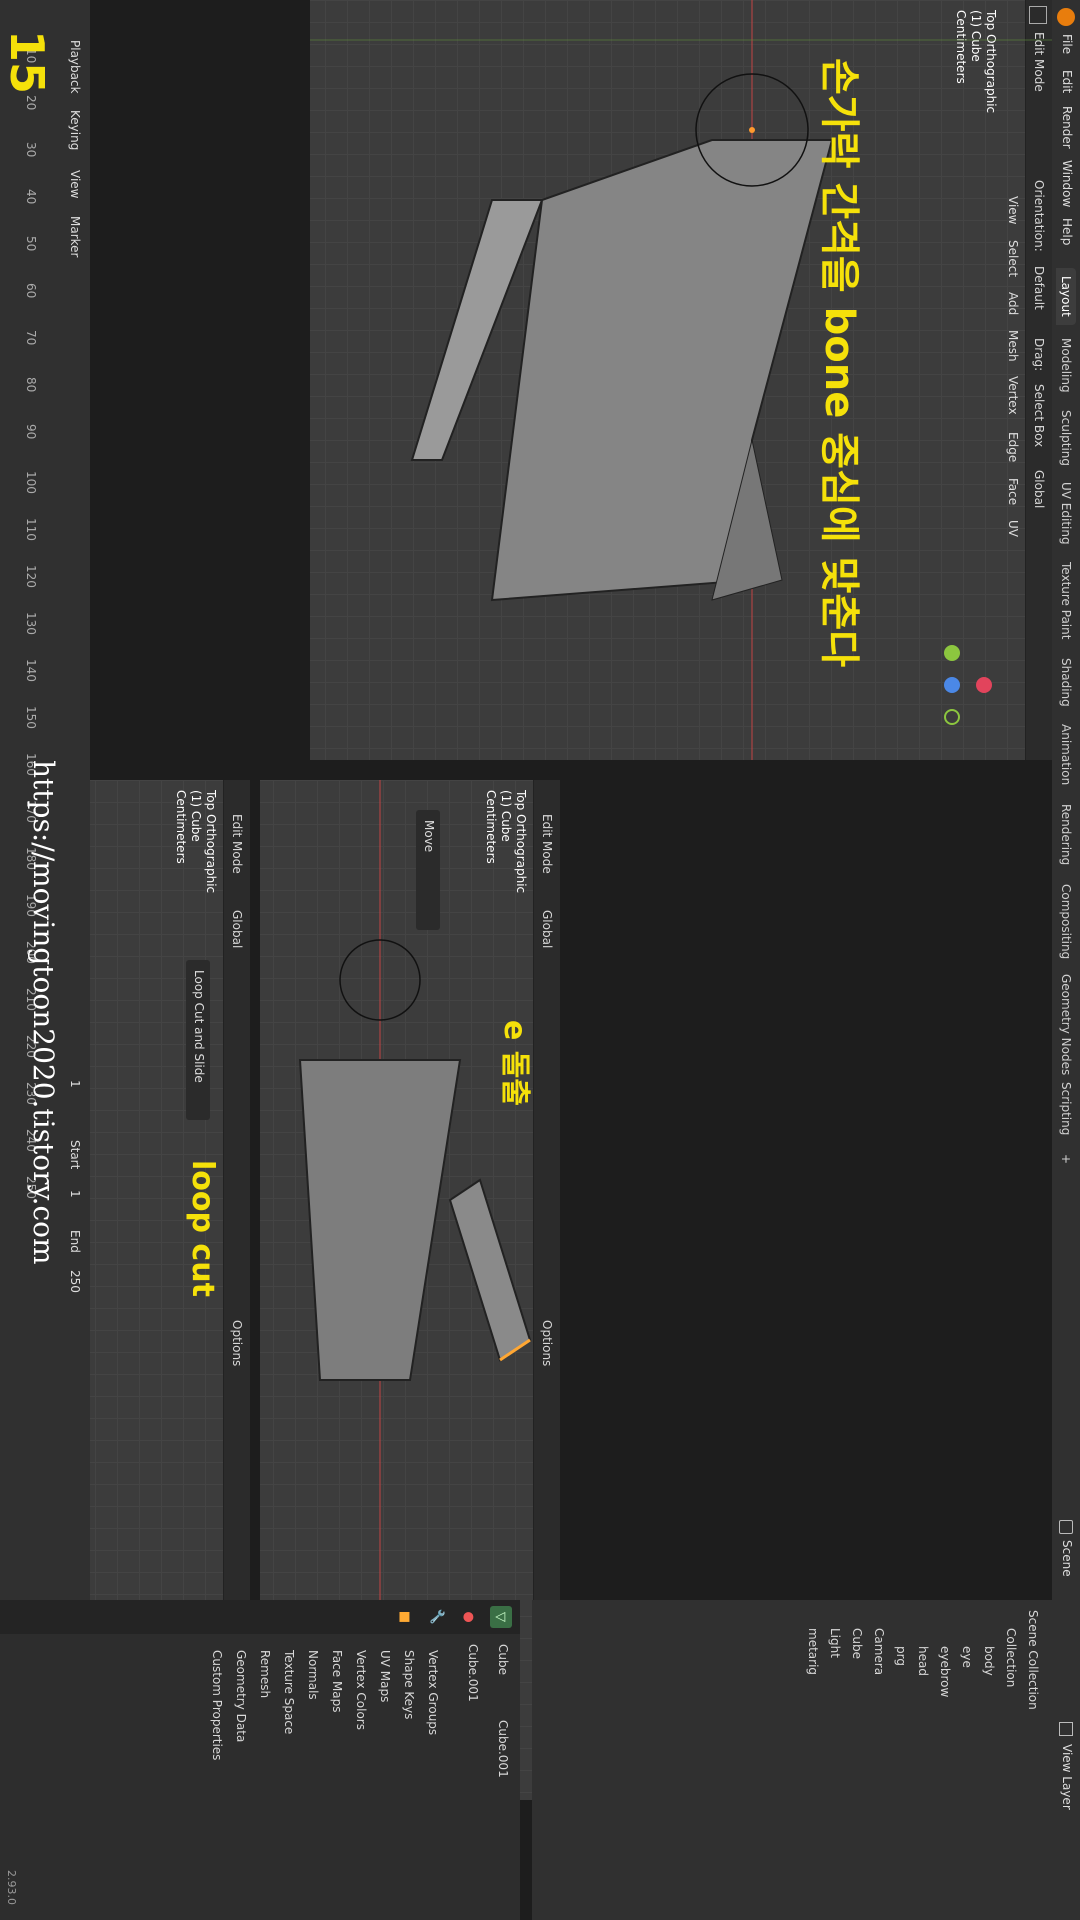 This screenshot has width=1080, height=1920. I want to click on last-operator-panel: Loop Cut and Slide, so click(198, 1040).